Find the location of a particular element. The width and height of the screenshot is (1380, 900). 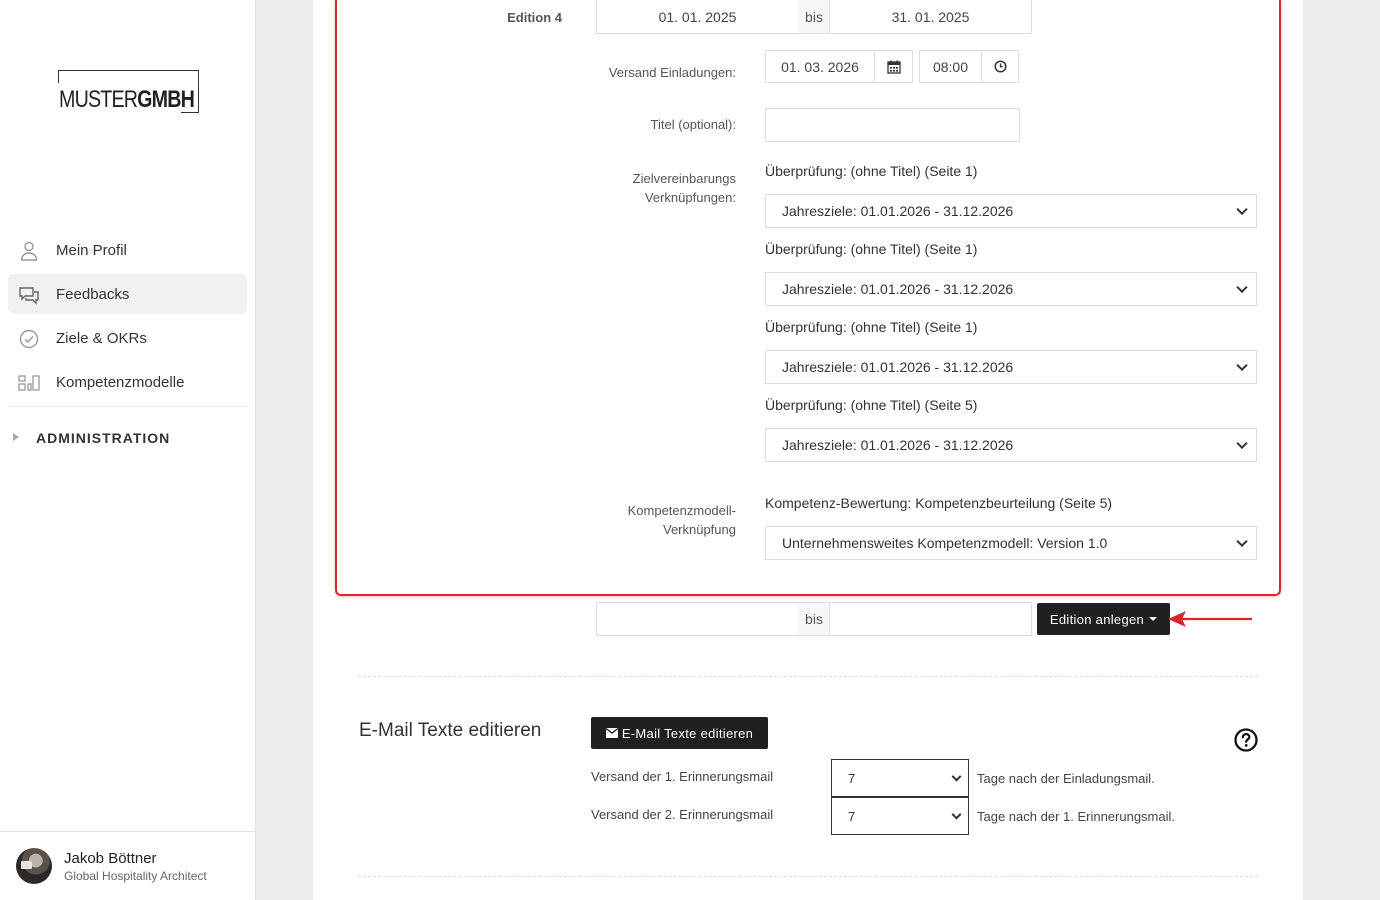

sidebar-item-kompetenzmodelle: Kompetenzmodelle is located at coordinates (127, 382).